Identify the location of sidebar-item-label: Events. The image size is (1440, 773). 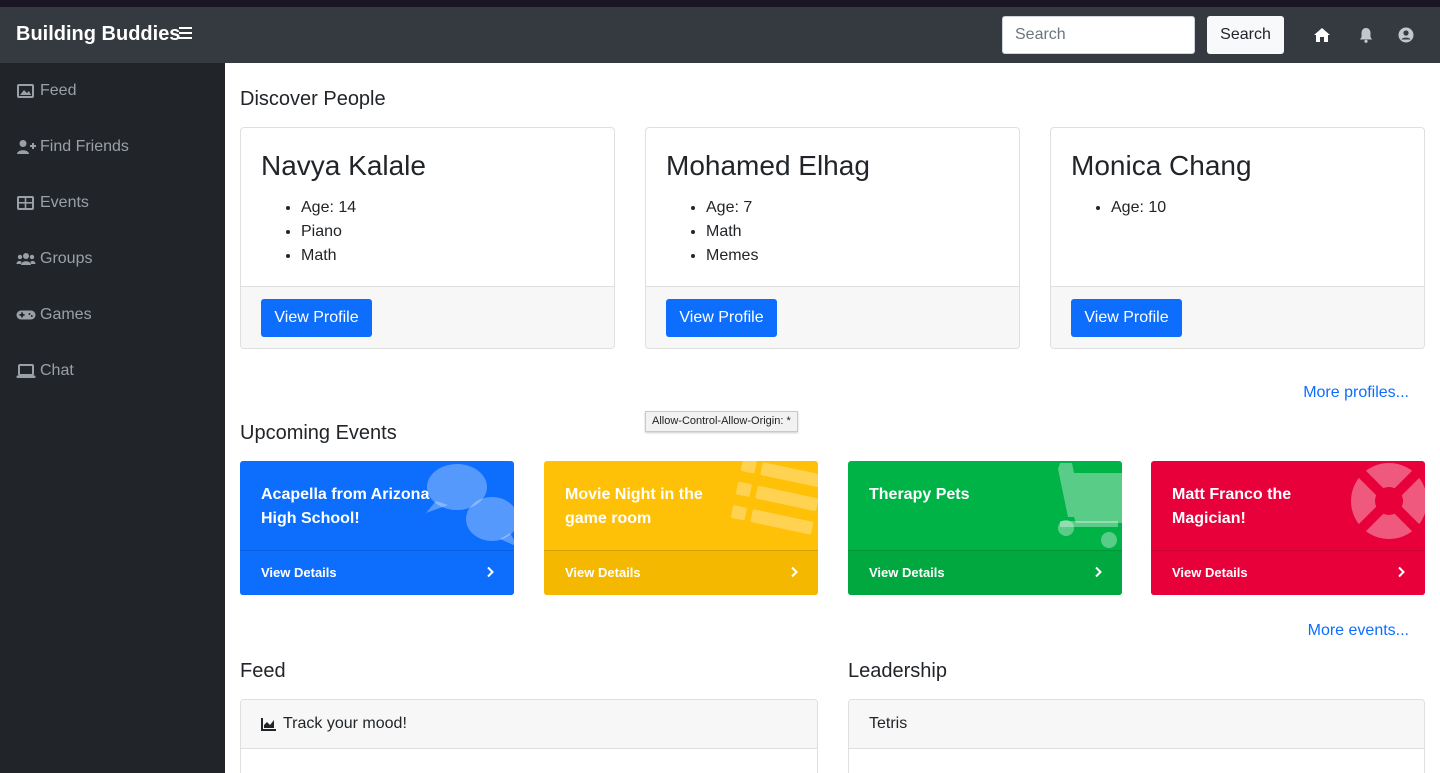
(64, 202).